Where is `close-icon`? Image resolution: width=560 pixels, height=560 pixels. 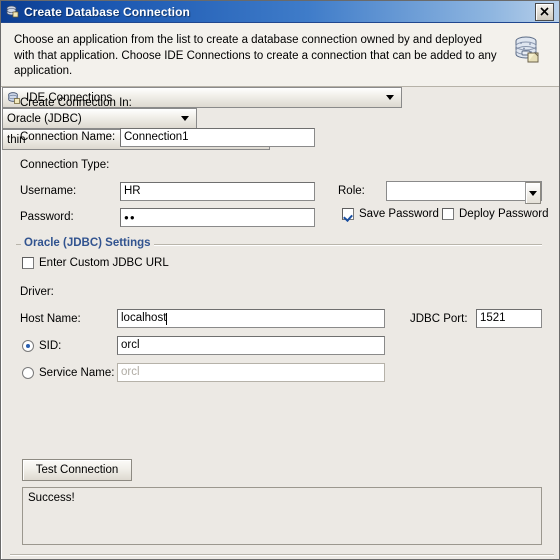 close-icon is located at coordinates (544, 11).